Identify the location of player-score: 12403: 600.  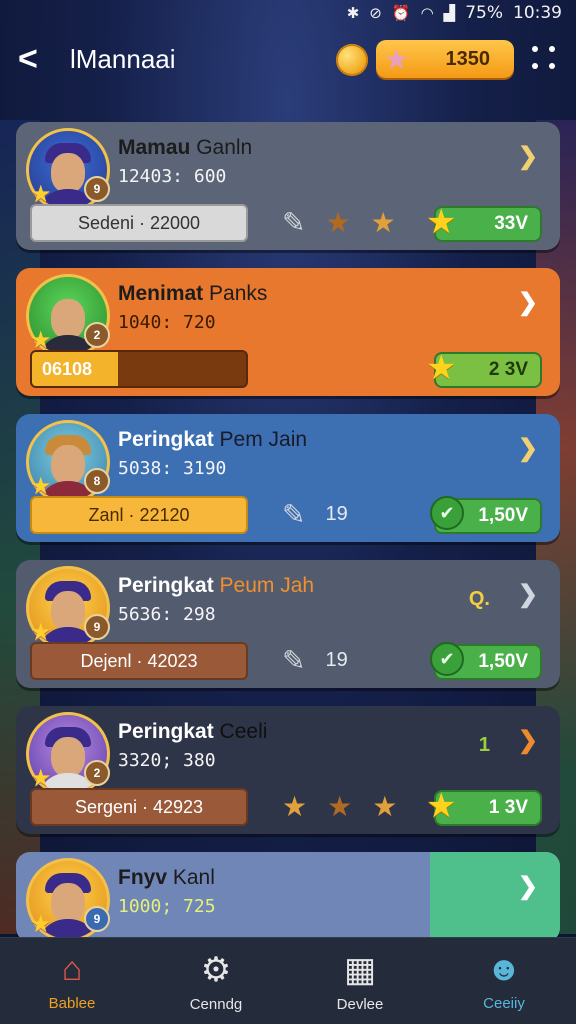
(172, 176).